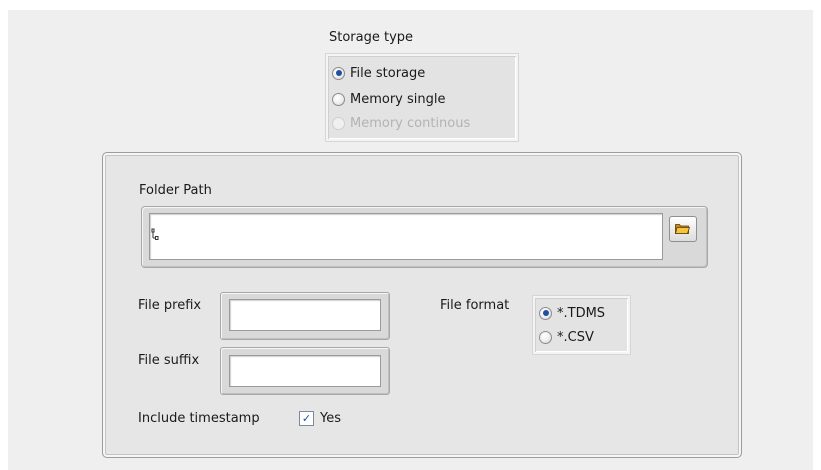 This screenshot has width=821, height=470. Describe the element at coordinates (406, 236) in the screenshot. I see `folder-path-input` at that location.